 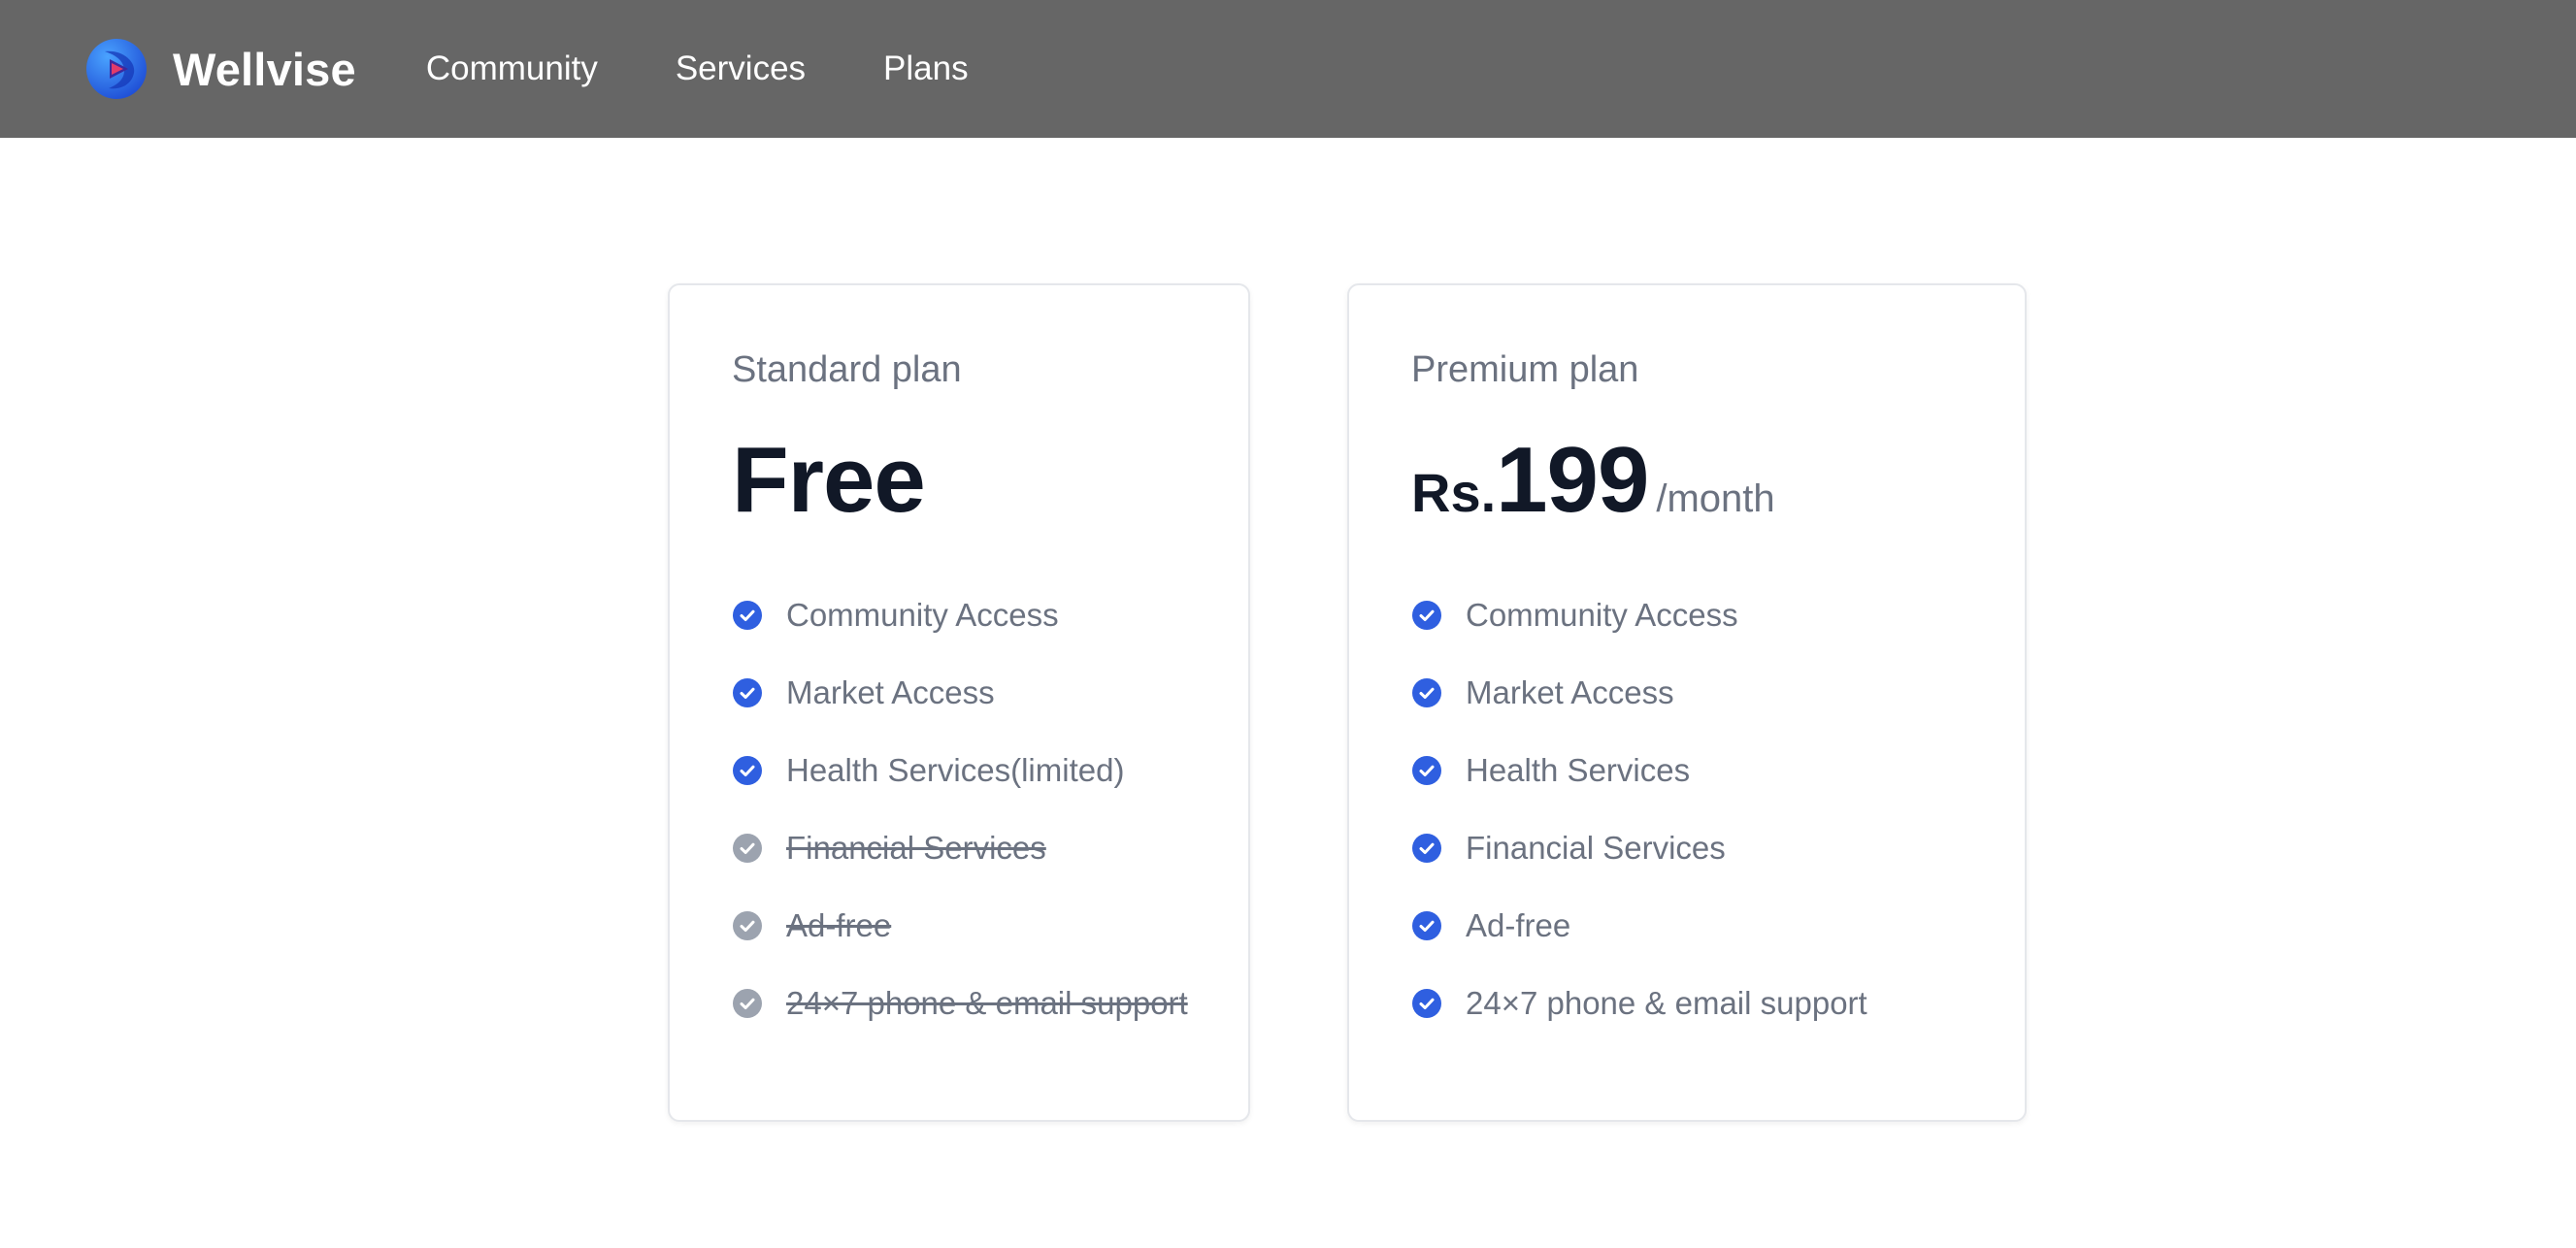 What do you see at coordinates (847, 369) in the screenshot?
I see `plan-title: Standard plan` at bounding box center [847, 369].